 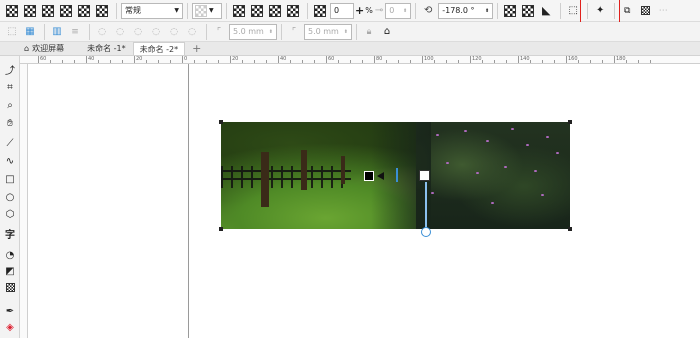 What do you see at coordinates (10, 87) in the screenshot?
I see `crop-tool-icon: ⌗` at bounding box center [10, 87].